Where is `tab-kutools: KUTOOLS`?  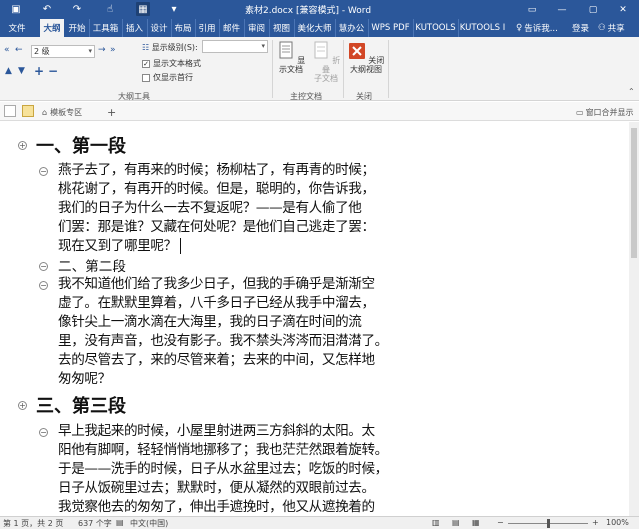
tab-kutools: KUTOOLS is located at coordinates (435, 28).